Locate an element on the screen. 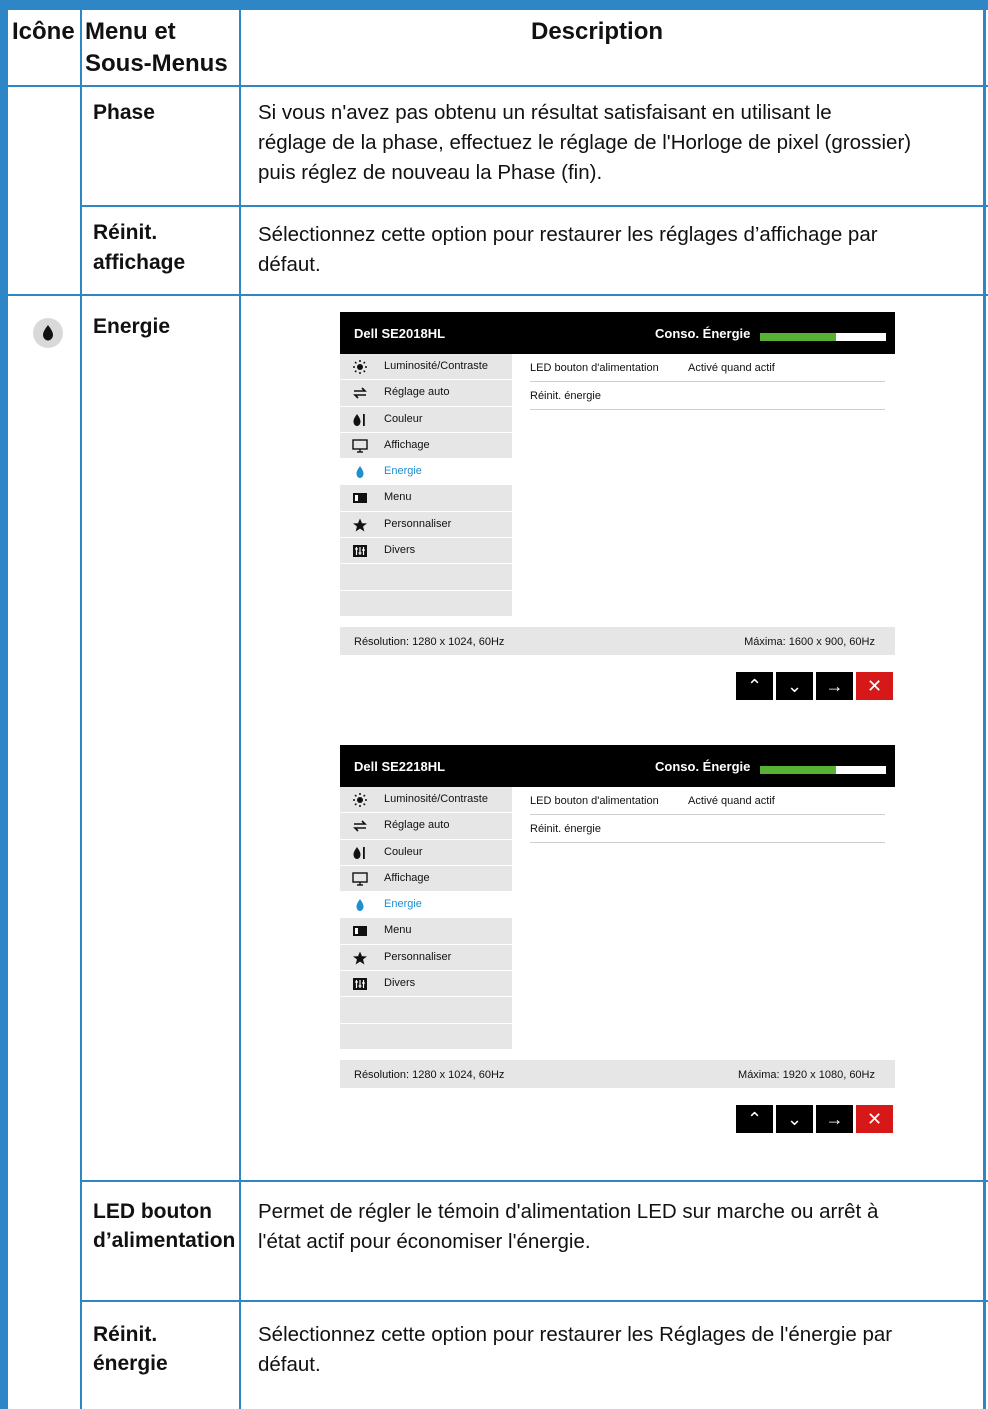 The height and width of the screenshot is (1409, 988). phase-desc-line3: puis réglez de nouveau la Phase (fin). is located at coordinates (430, 172).